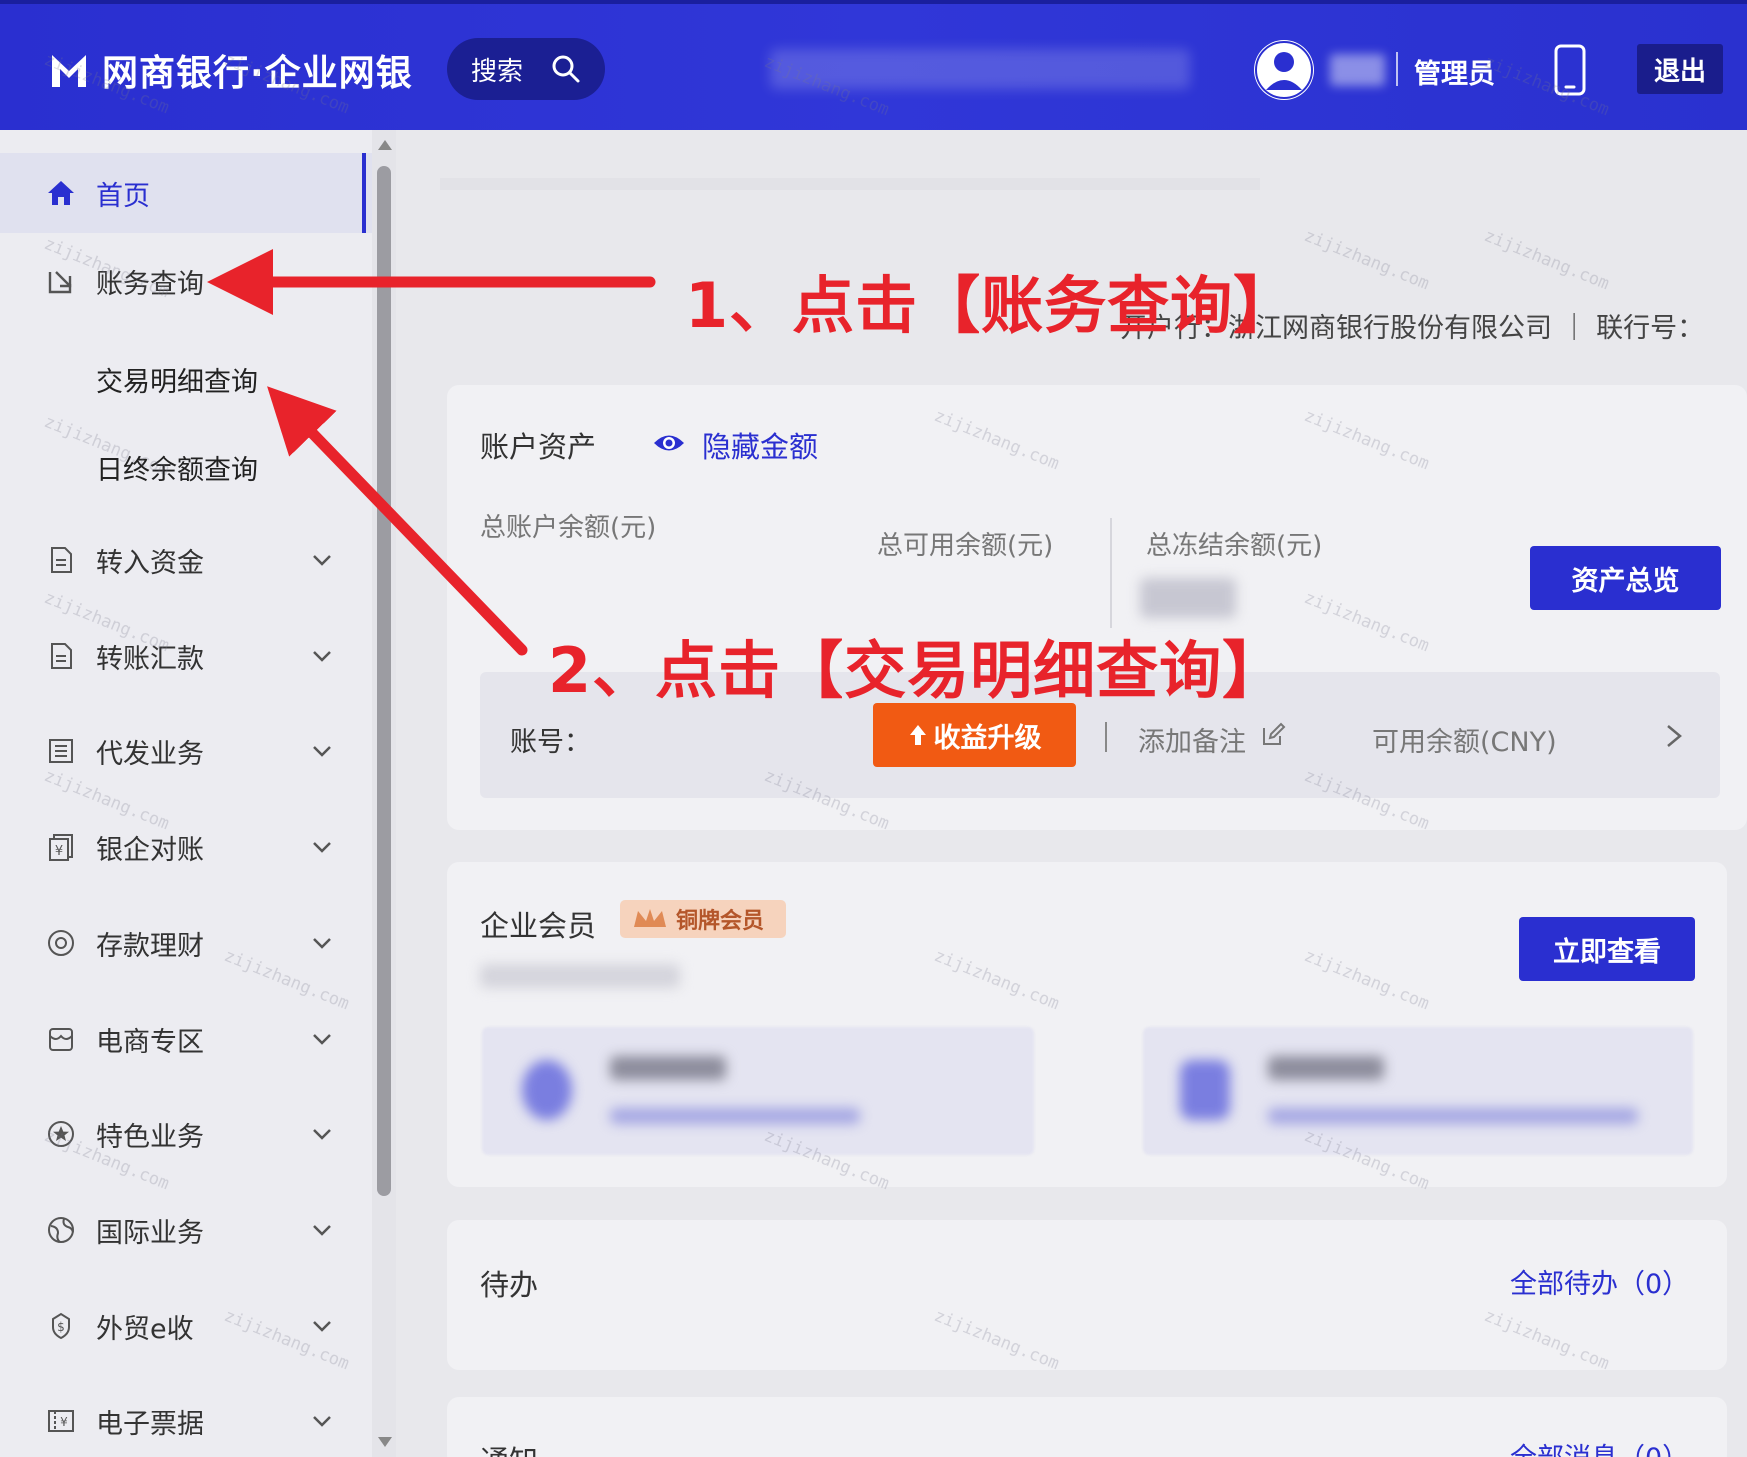 This screenshot has height=1457, width=1747. I want to click on redacted-member-text, so click(580, 976).